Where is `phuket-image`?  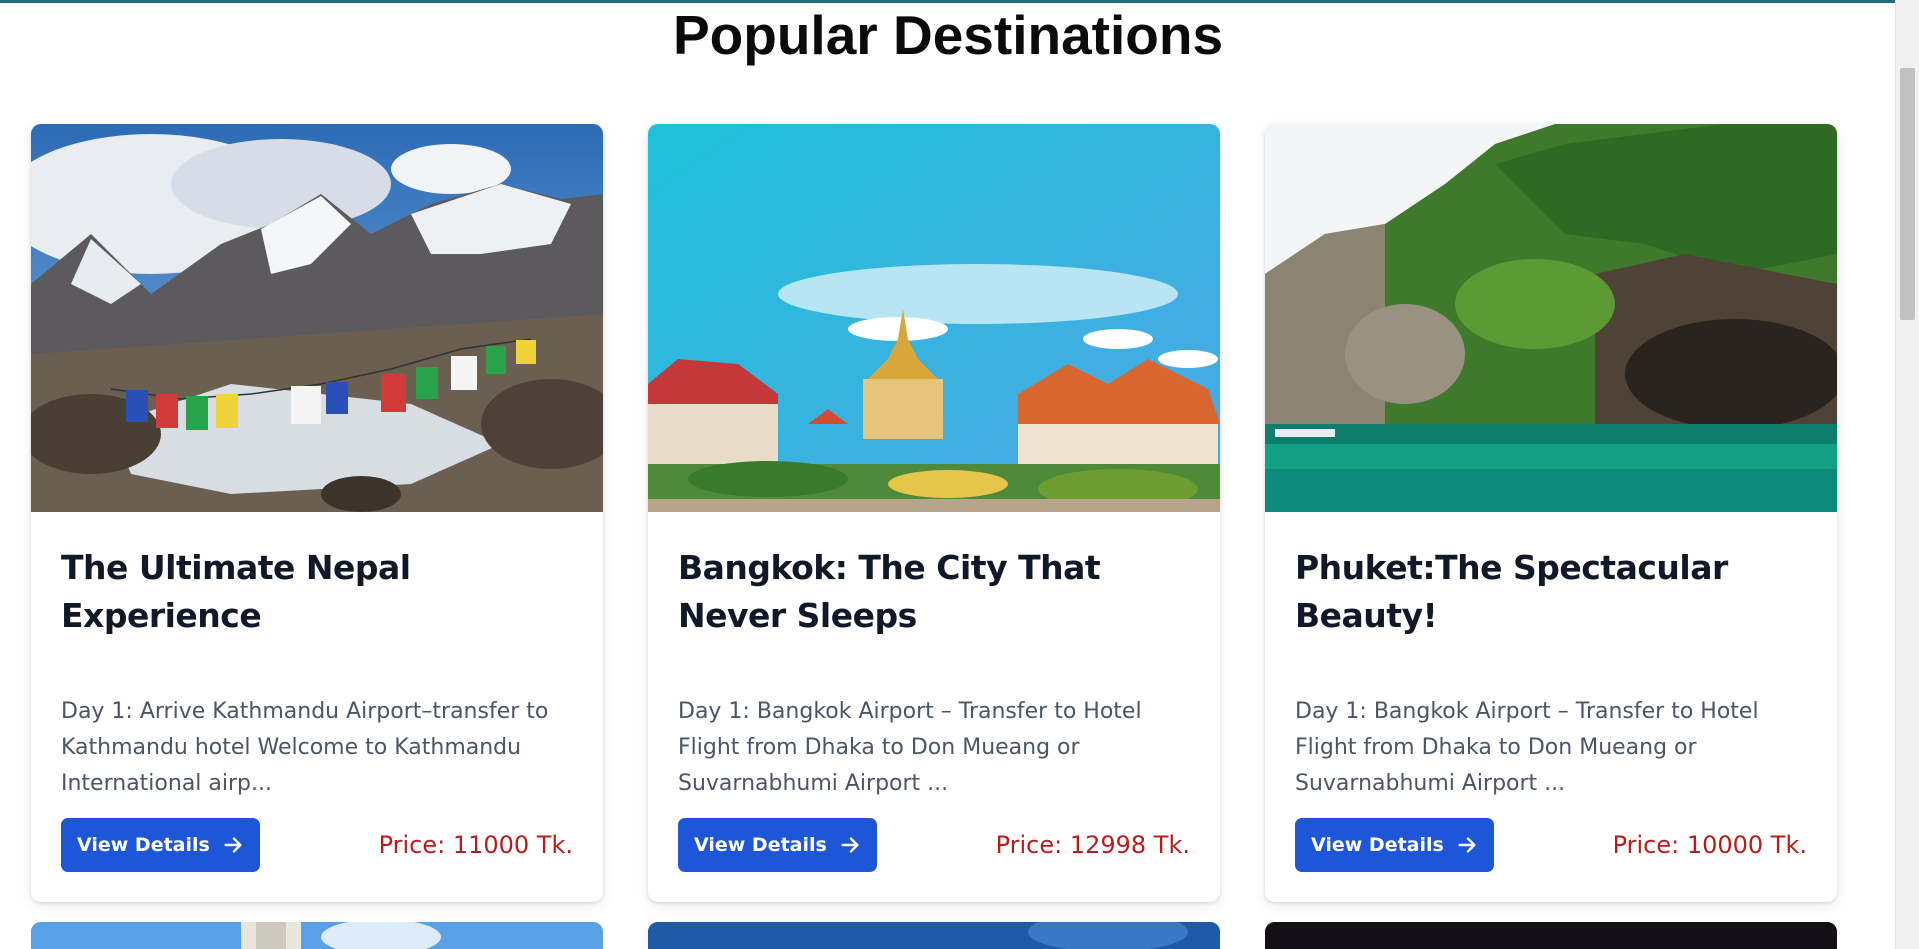 phuket-image is located at coordinates (1551, 318).